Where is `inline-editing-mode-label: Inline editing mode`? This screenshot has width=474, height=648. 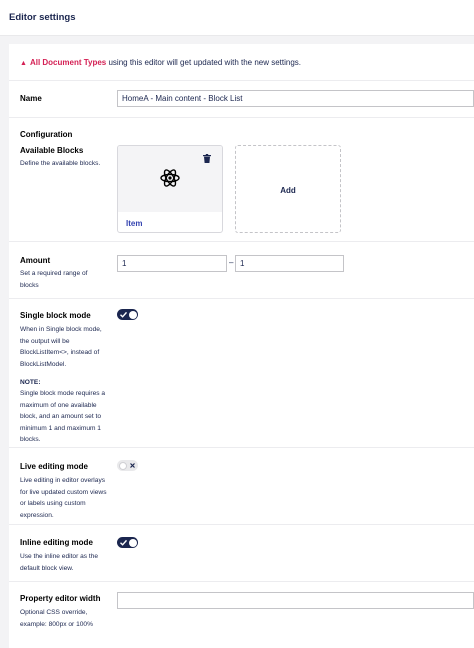
inline-editing-mode-label: Inline editing mode is located at coordinates (56, 542).